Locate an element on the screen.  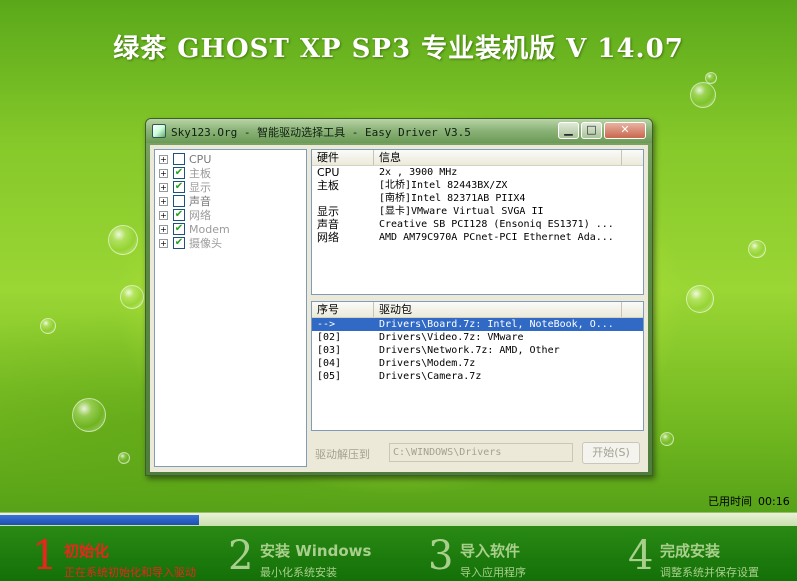
step-subtitle: 最小化系统安装 is located at coordinates (298, 572).